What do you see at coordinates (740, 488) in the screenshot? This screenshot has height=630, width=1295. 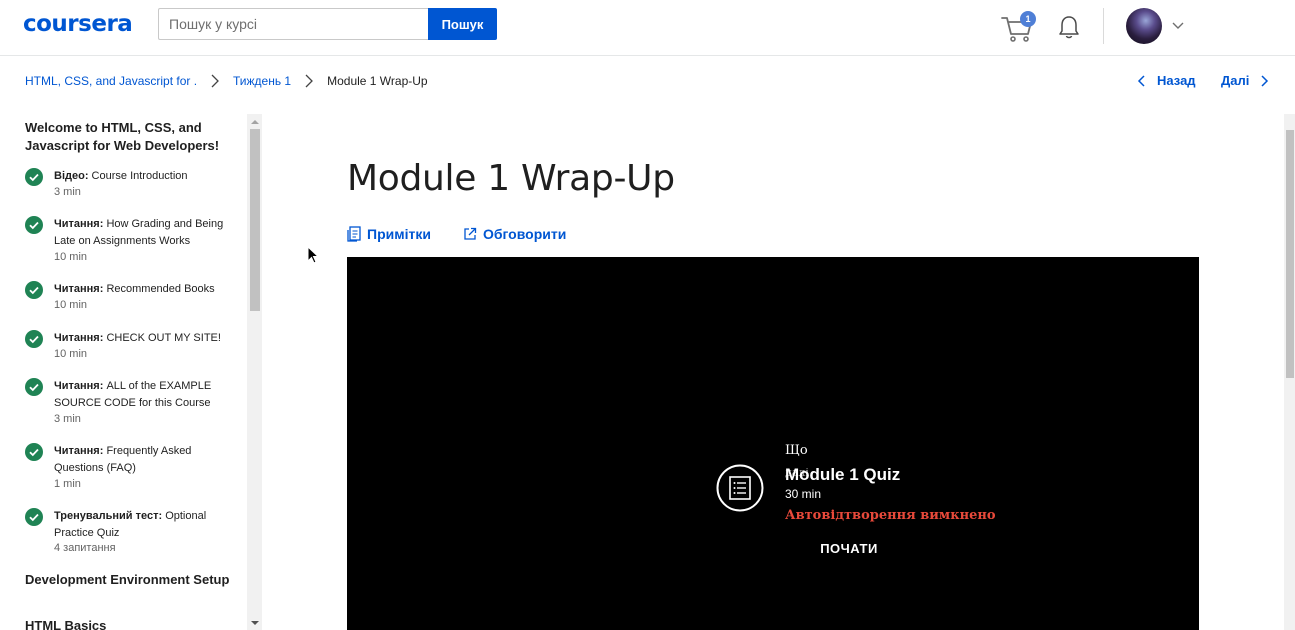 I see `reading-list-icon` at bounding box center [740, 488].